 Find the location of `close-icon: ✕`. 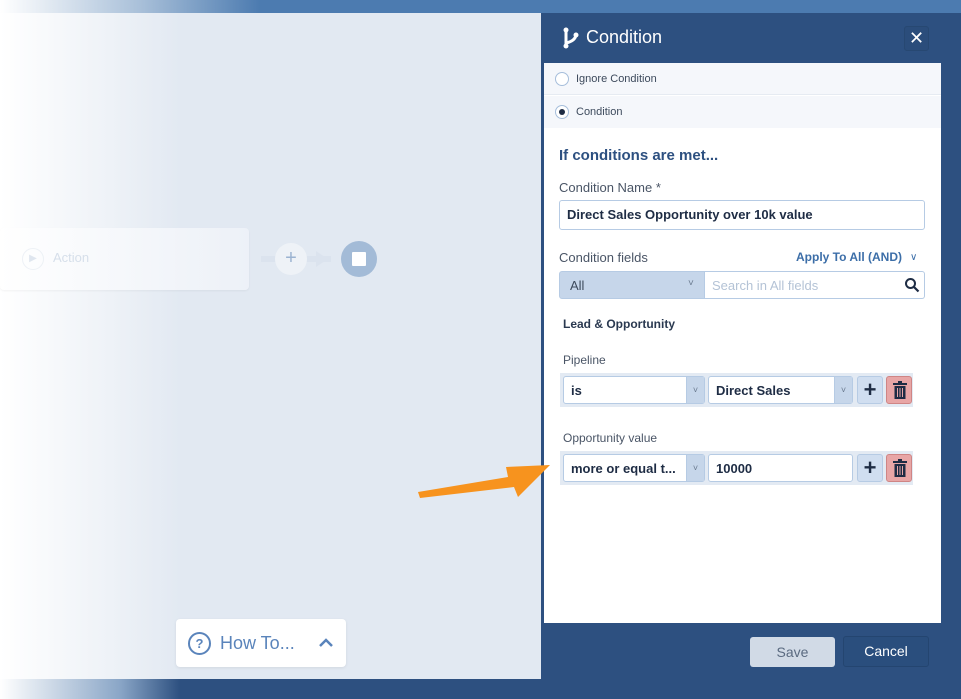

close-icon: ✕ is located at coordinates (916, 38).